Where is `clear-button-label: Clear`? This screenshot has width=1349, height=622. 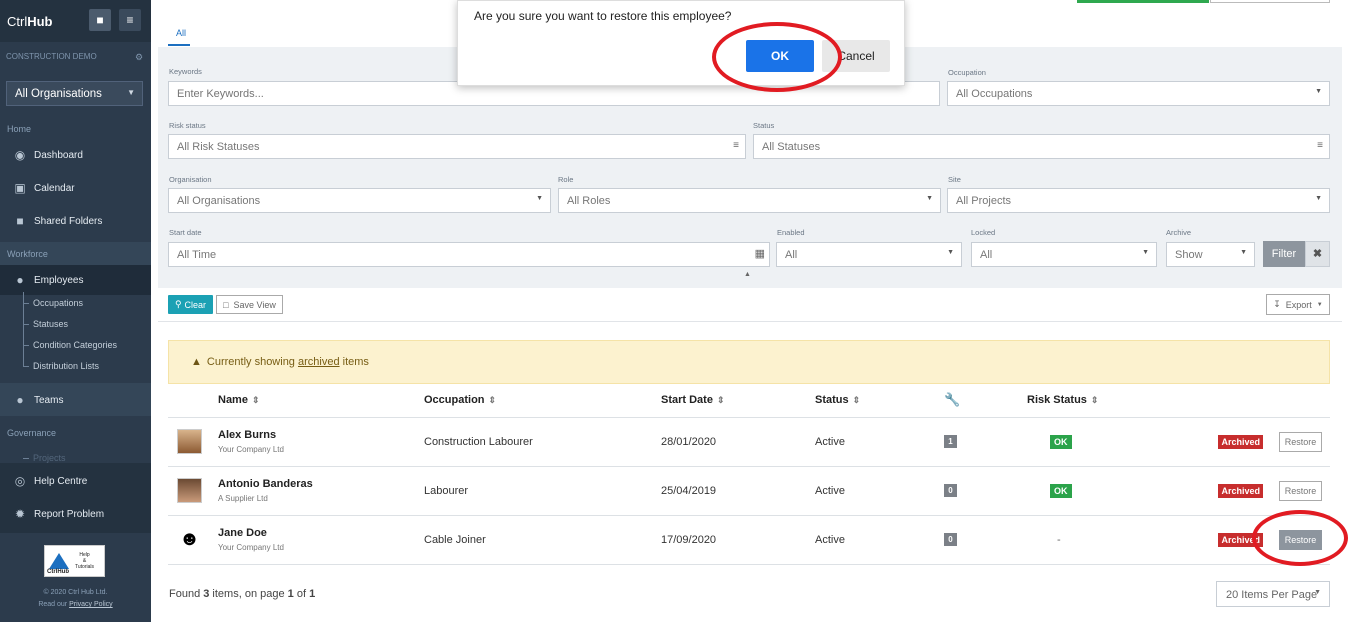 clear-button-label: Clear is located at coordinates (195, 304).